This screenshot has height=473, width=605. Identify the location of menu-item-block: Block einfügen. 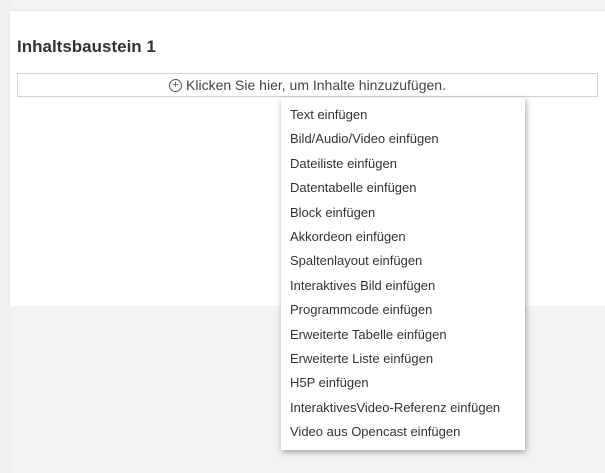
(403, 213).